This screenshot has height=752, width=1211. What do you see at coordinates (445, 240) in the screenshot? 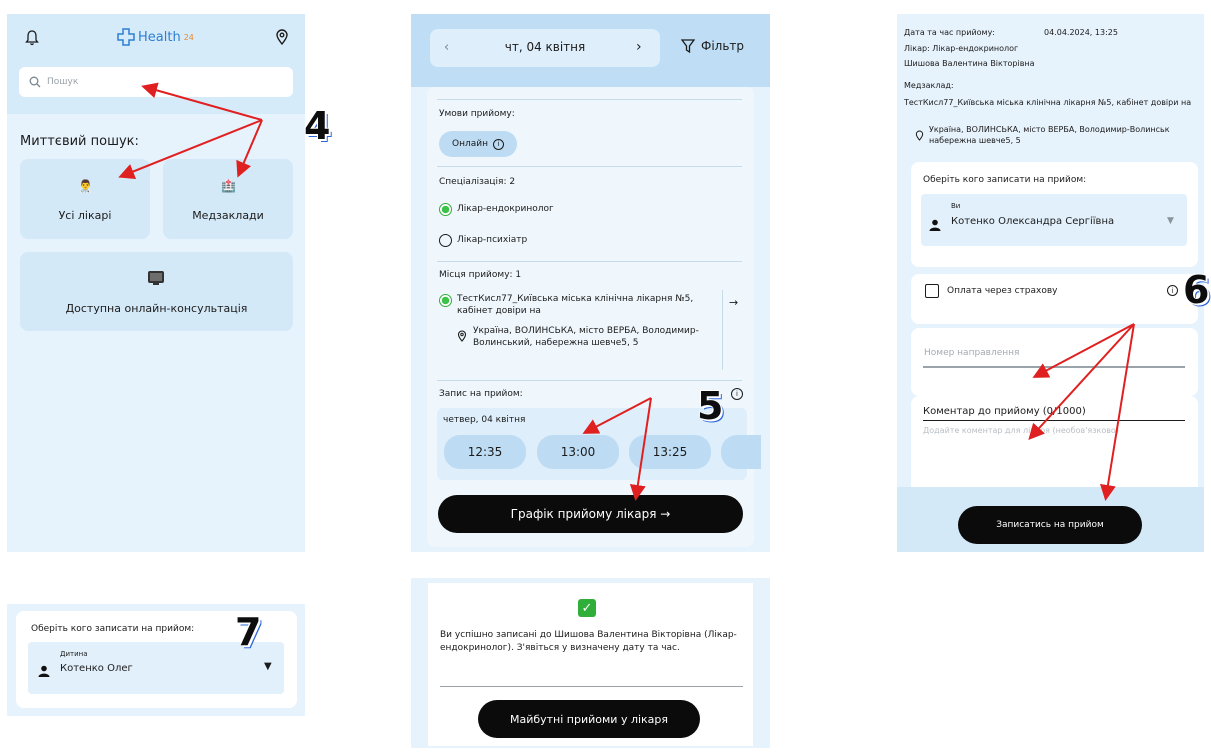
I see `spec-radio-psychiatrist` at bounding box center [445, 240].